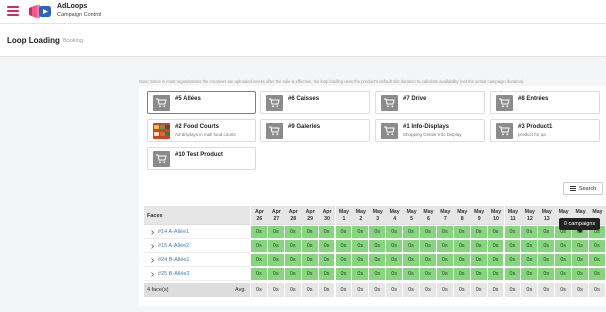 The width and height of the screenshot is (606, 312). What do you see at coordinates (197, 274) in the screenshot?
I see `face-row: #25 B-Allée2` at bounding box center [197, 274].